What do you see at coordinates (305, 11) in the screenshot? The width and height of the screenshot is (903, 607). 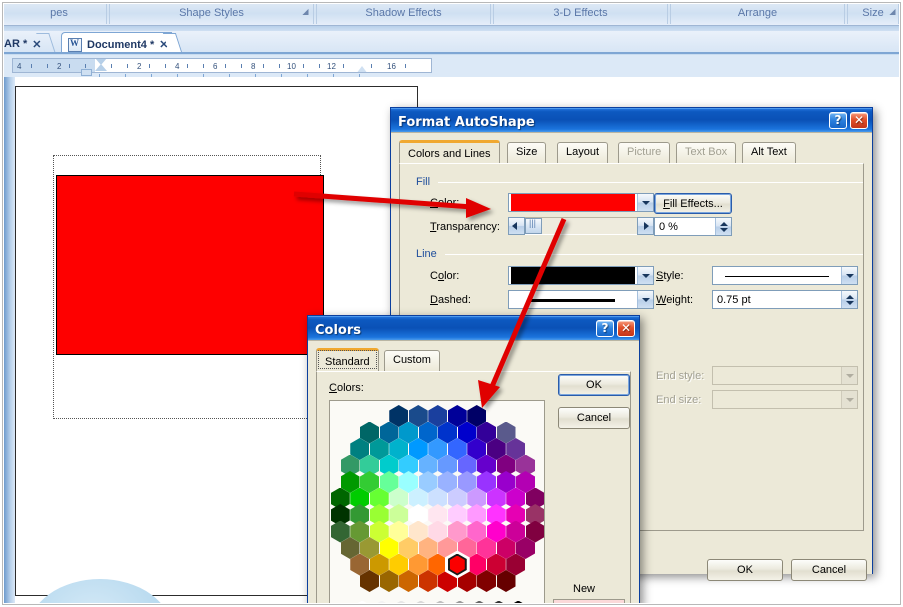 I see `shape-styles-dialog-launcher-icon: ◢` at bounding box center [305, 11].